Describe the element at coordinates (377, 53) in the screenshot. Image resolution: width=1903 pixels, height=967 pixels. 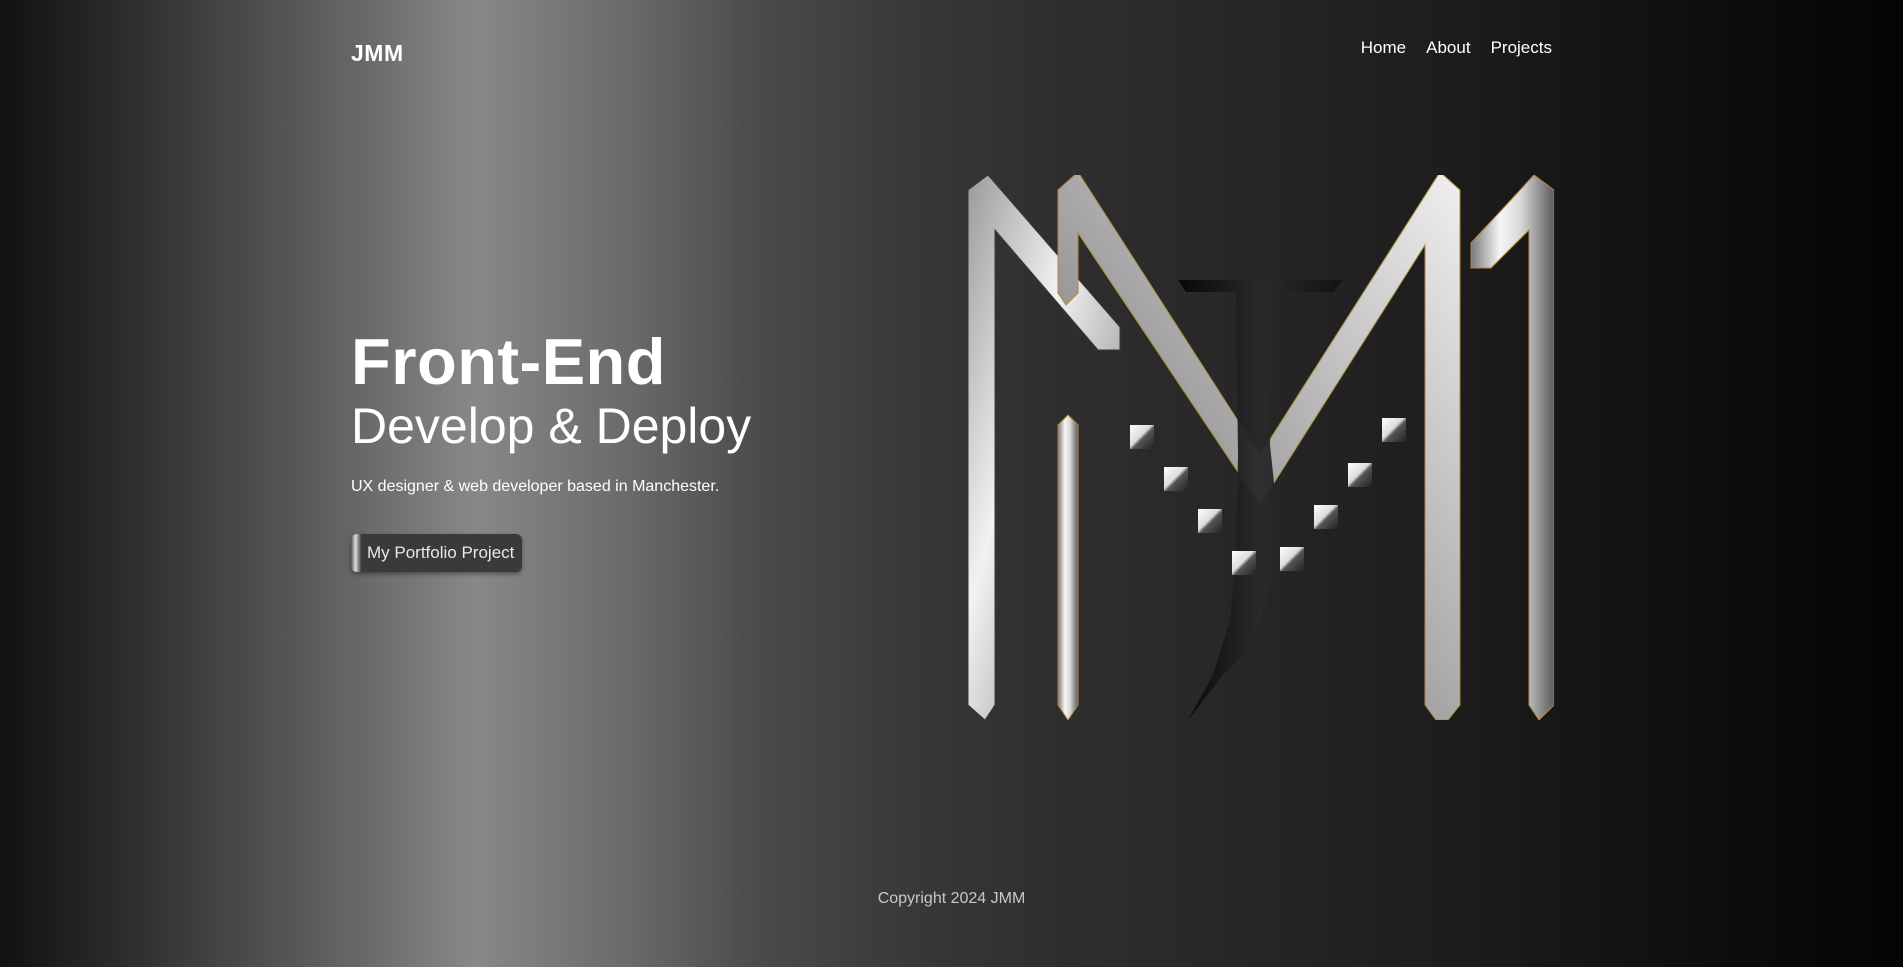
I see `site-brand: JMM` at that location.